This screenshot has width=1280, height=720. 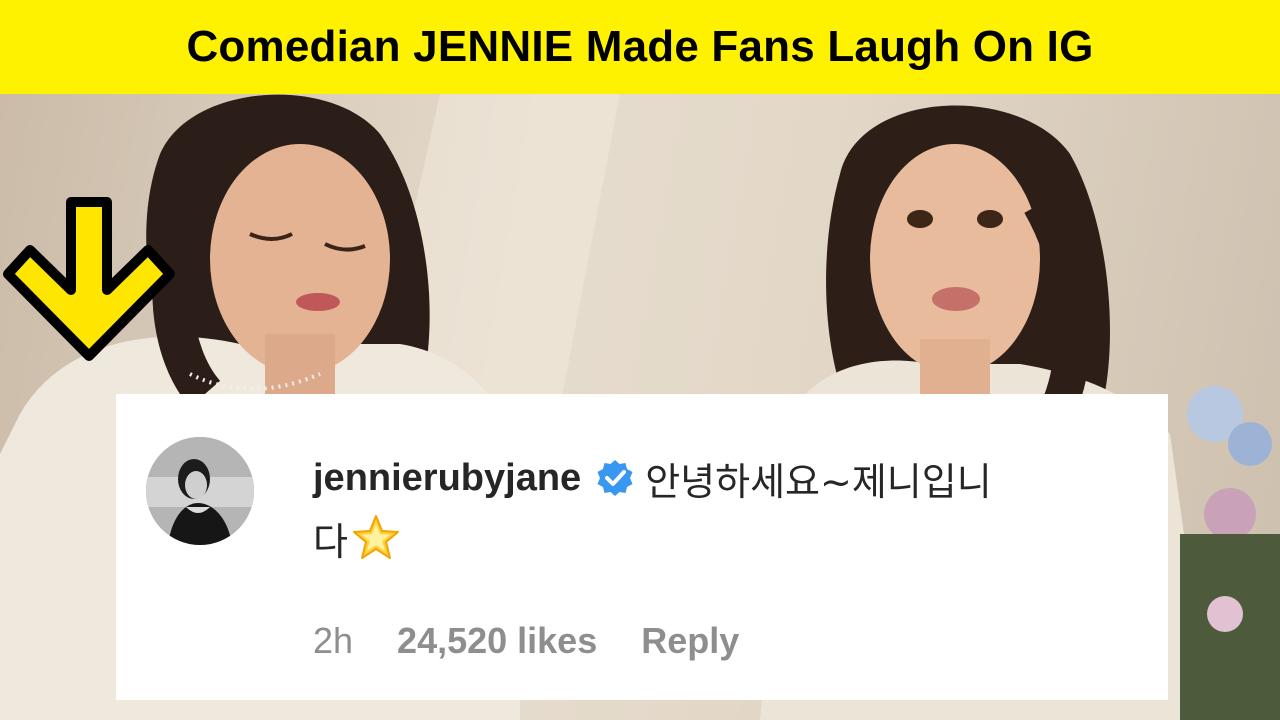 I want to click on avatar, so click(x=200, y=491).